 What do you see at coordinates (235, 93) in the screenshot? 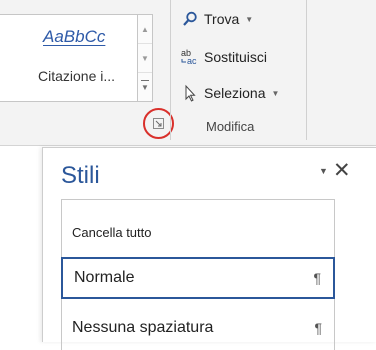
I see `select-label: Seleziona` at bounding box center [235, 93].